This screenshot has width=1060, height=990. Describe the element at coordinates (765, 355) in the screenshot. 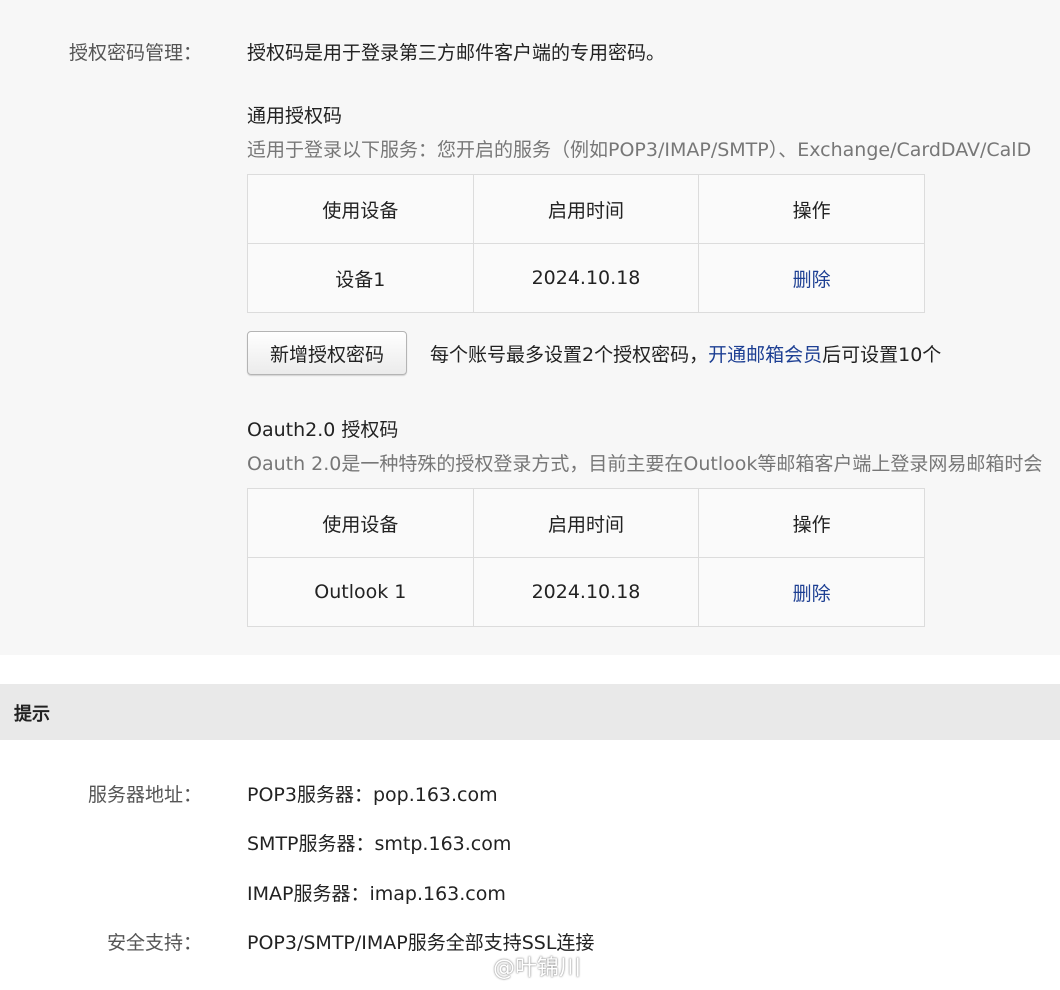

I see `open-membership-link: 开通邮箱会员` at that location.